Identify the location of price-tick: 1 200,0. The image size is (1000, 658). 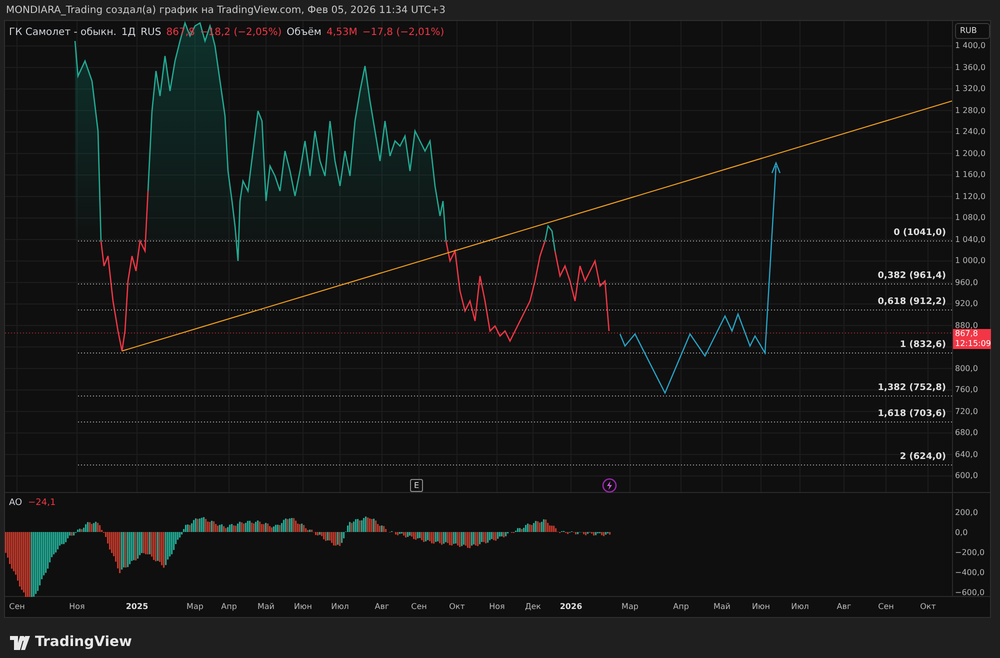
(970, 154).